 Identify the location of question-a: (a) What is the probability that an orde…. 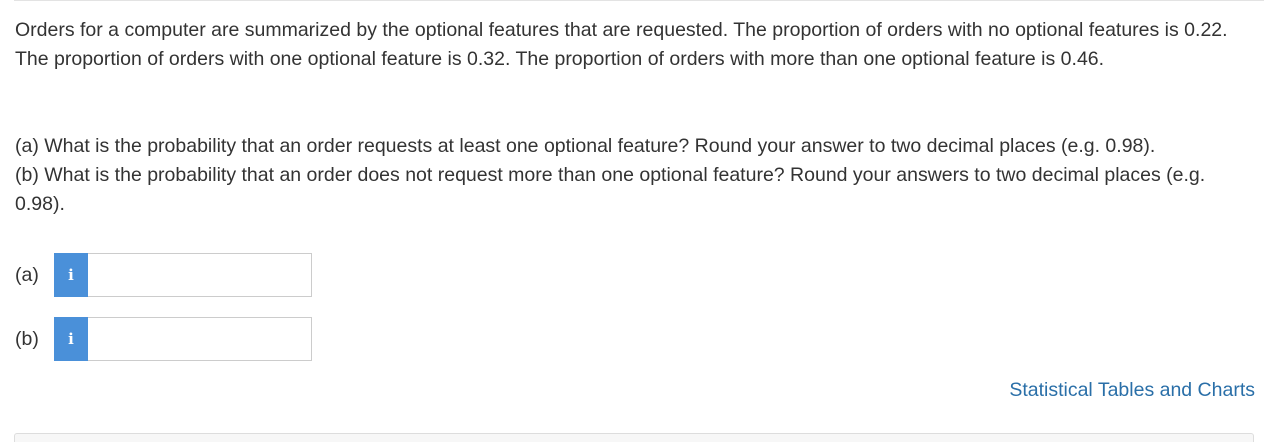
(585, 146).